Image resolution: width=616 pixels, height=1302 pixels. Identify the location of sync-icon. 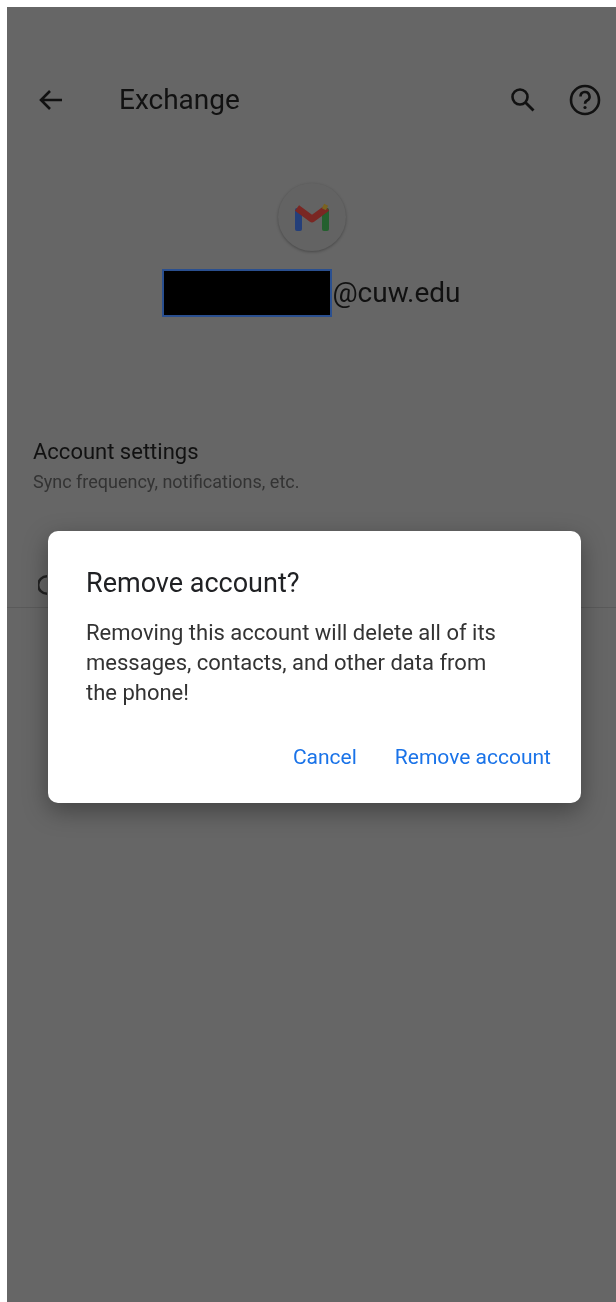
(42, 585).